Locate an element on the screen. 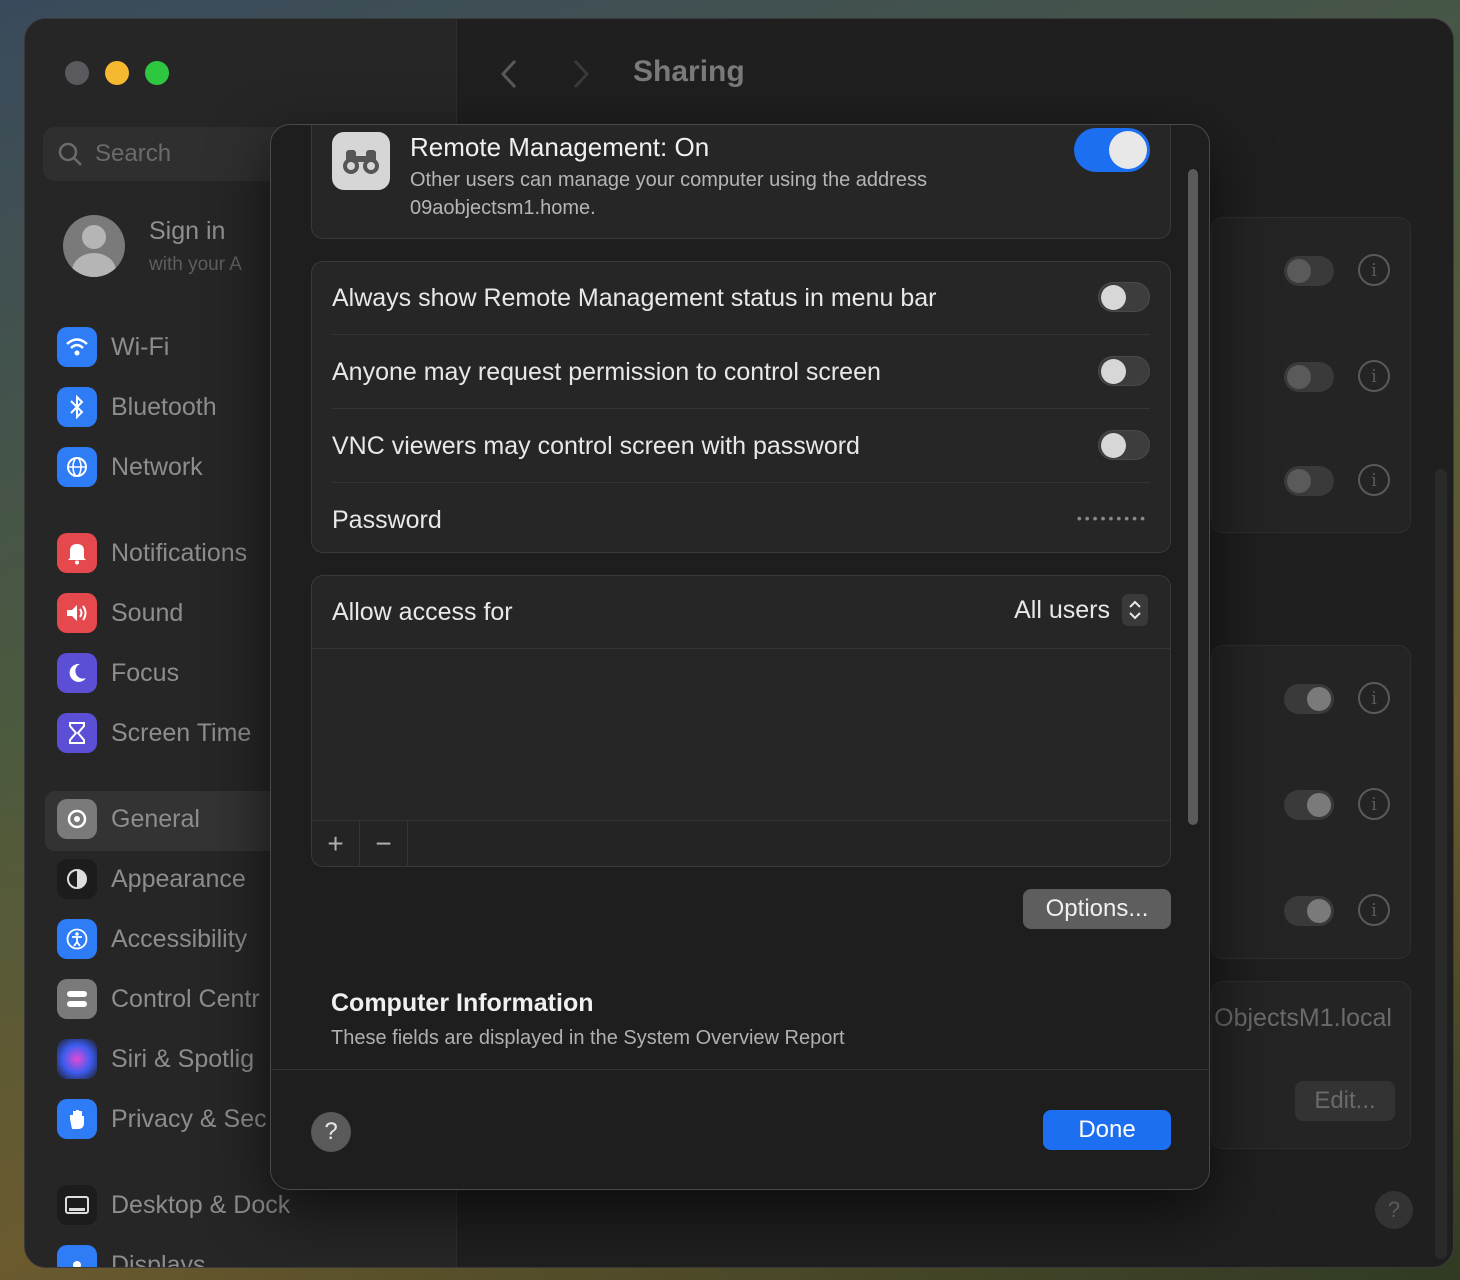 The width and height of the screenshot is (1460, 1280). control-center-icon is located at coordinates (77, 999).